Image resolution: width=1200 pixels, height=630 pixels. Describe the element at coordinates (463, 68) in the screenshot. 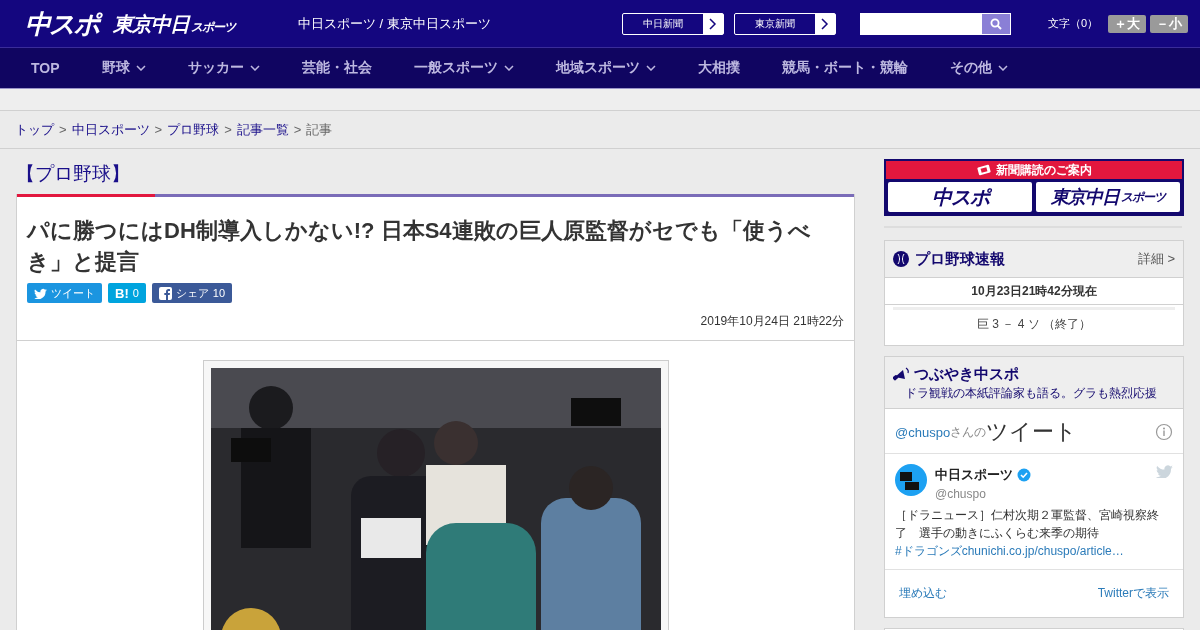

I see `nav-item: 一般スポーツ` at that location.